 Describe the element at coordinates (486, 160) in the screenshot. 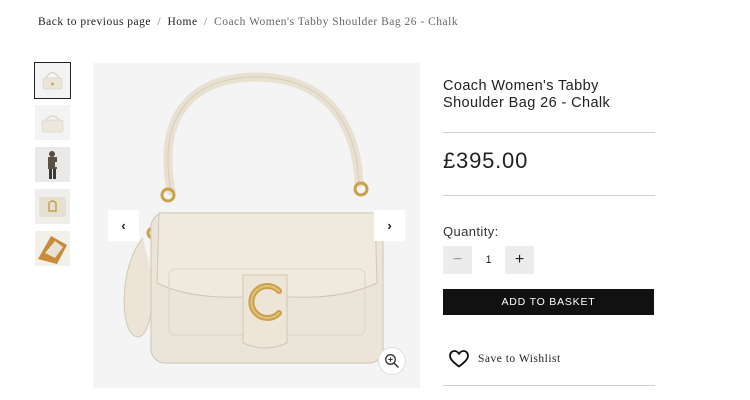

I see `product-price: £395.00` at that location.